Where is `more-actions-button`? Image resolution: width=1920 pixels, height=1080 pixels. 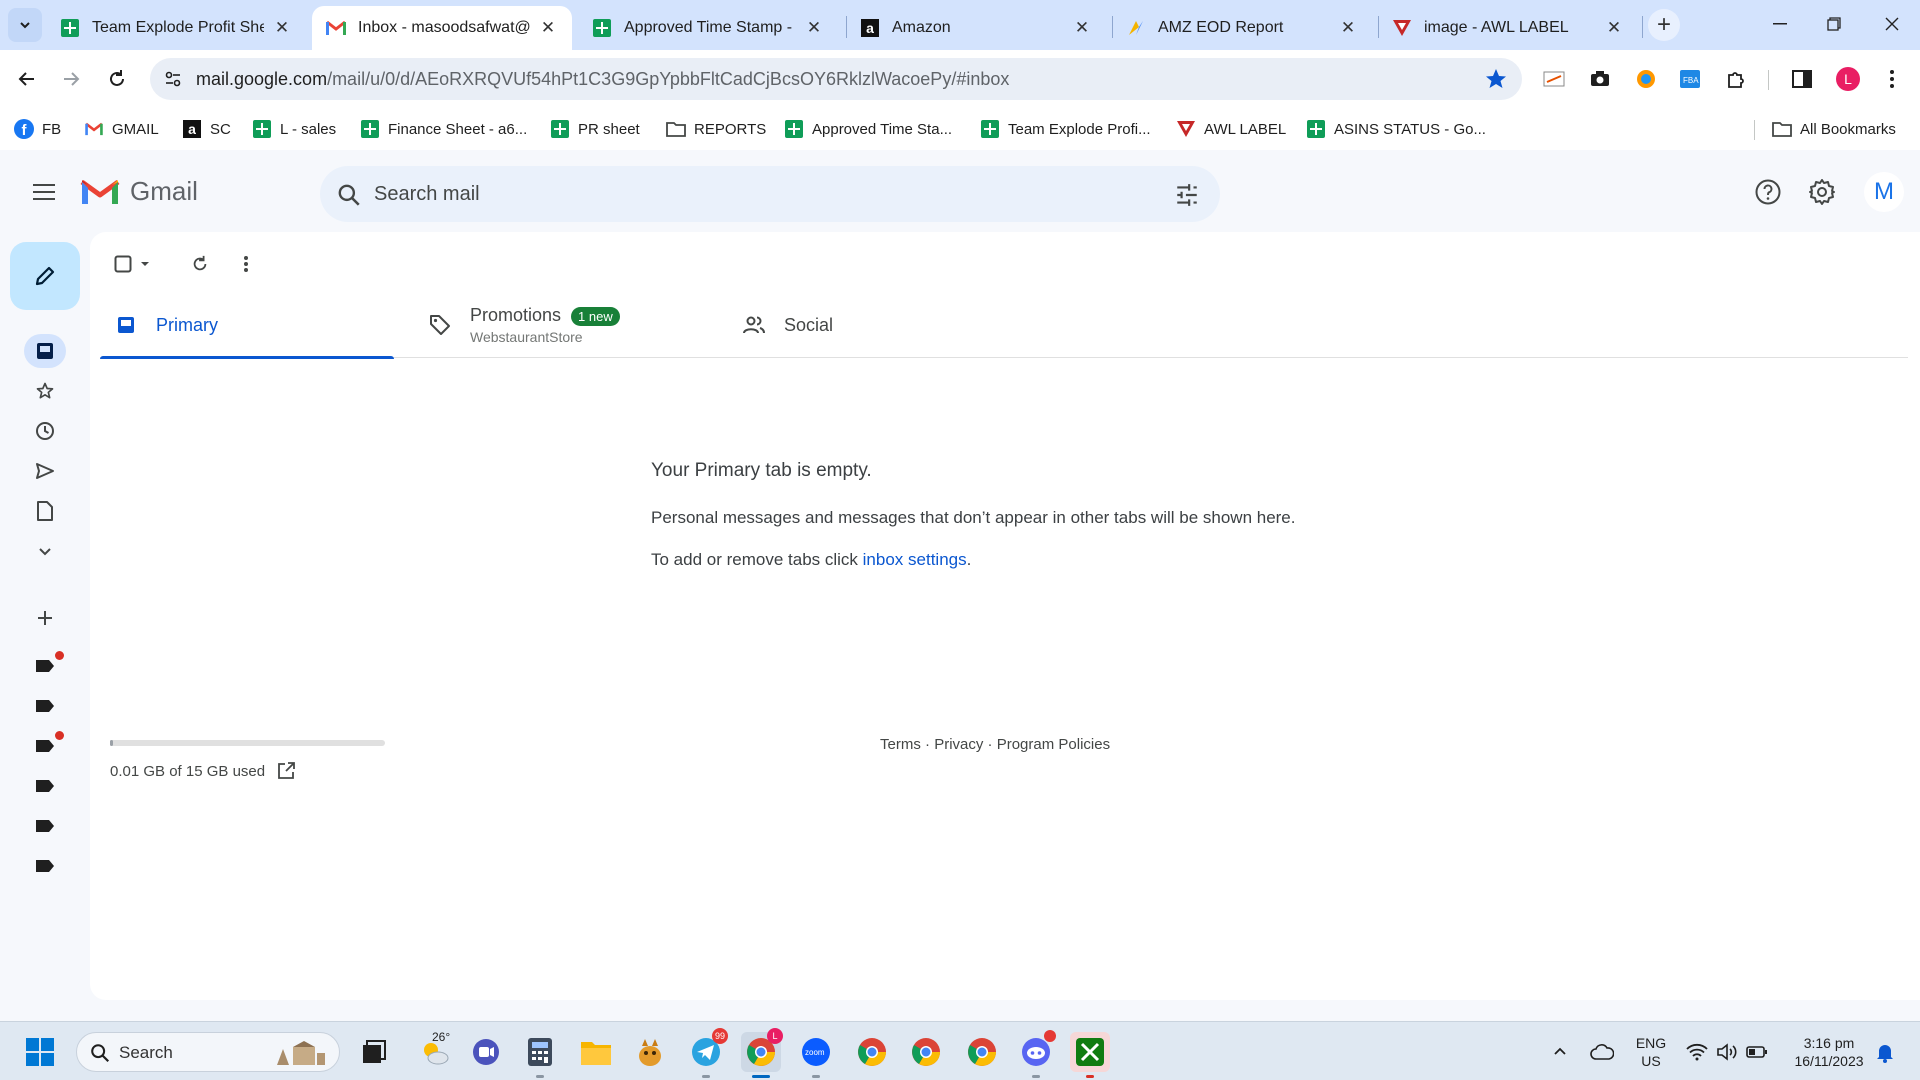 more-actions-button is located at coordinates (246, 264).